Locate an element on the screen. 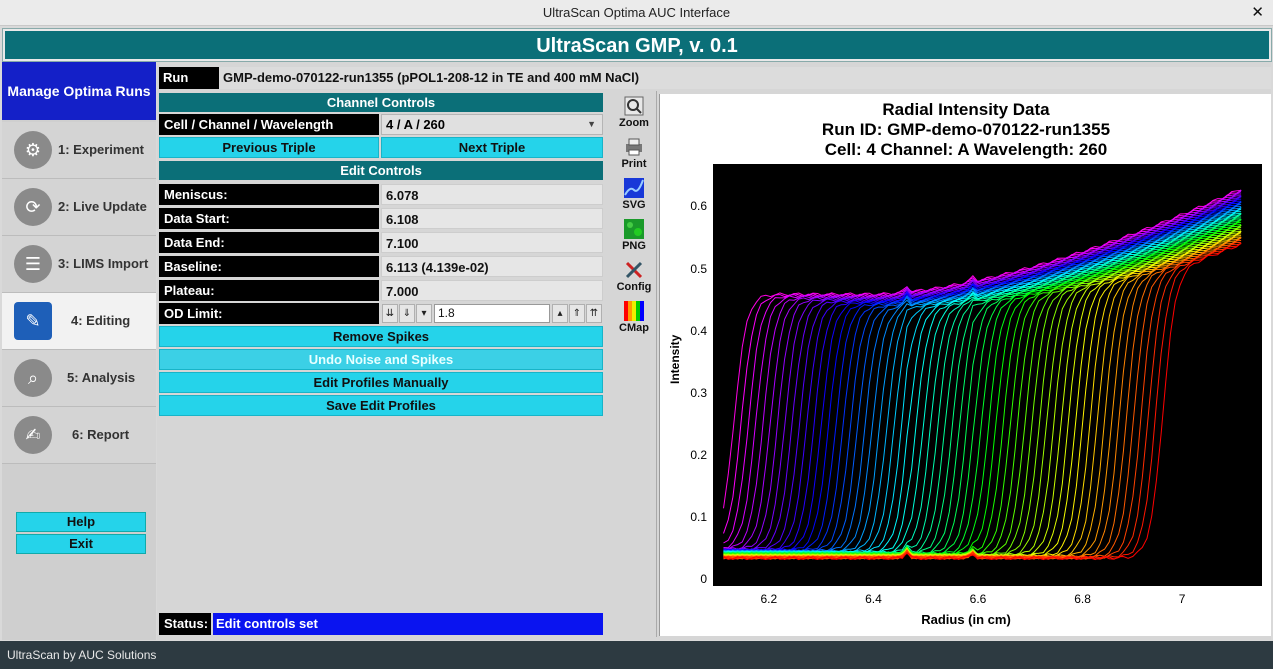  x-tick-label: 6.8 is located at coordinates (1082, 599).